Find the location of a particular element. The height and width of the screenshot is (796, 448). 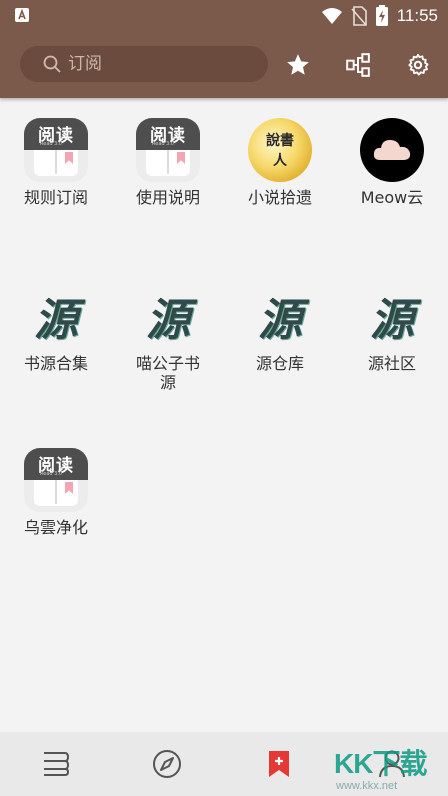

battery-charging-icon is located at coordinates (381, 15).